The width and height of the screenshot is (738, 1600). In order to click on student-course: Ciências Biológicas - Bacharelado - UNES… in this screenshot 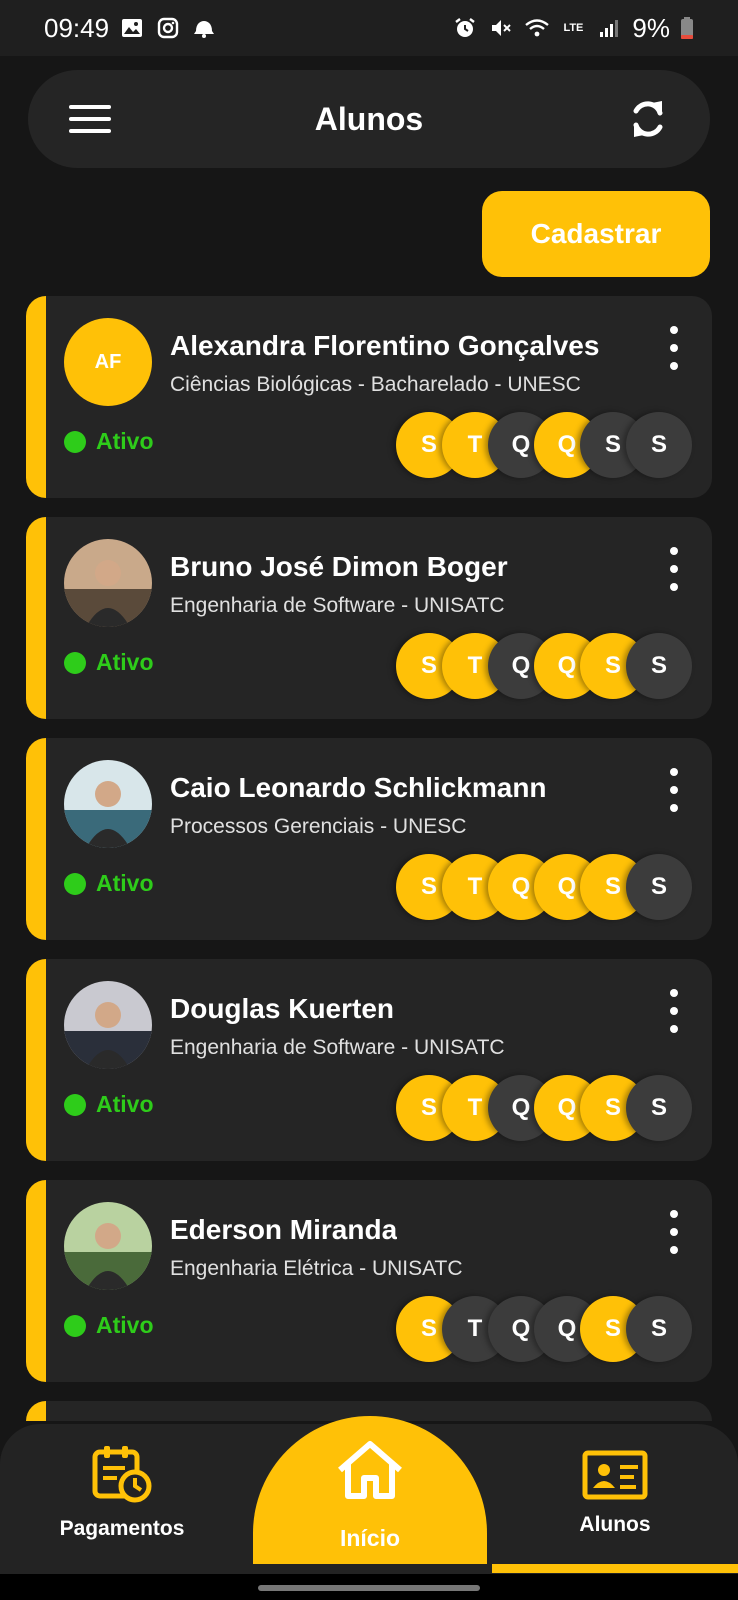, I will do `click(375, 384)`.